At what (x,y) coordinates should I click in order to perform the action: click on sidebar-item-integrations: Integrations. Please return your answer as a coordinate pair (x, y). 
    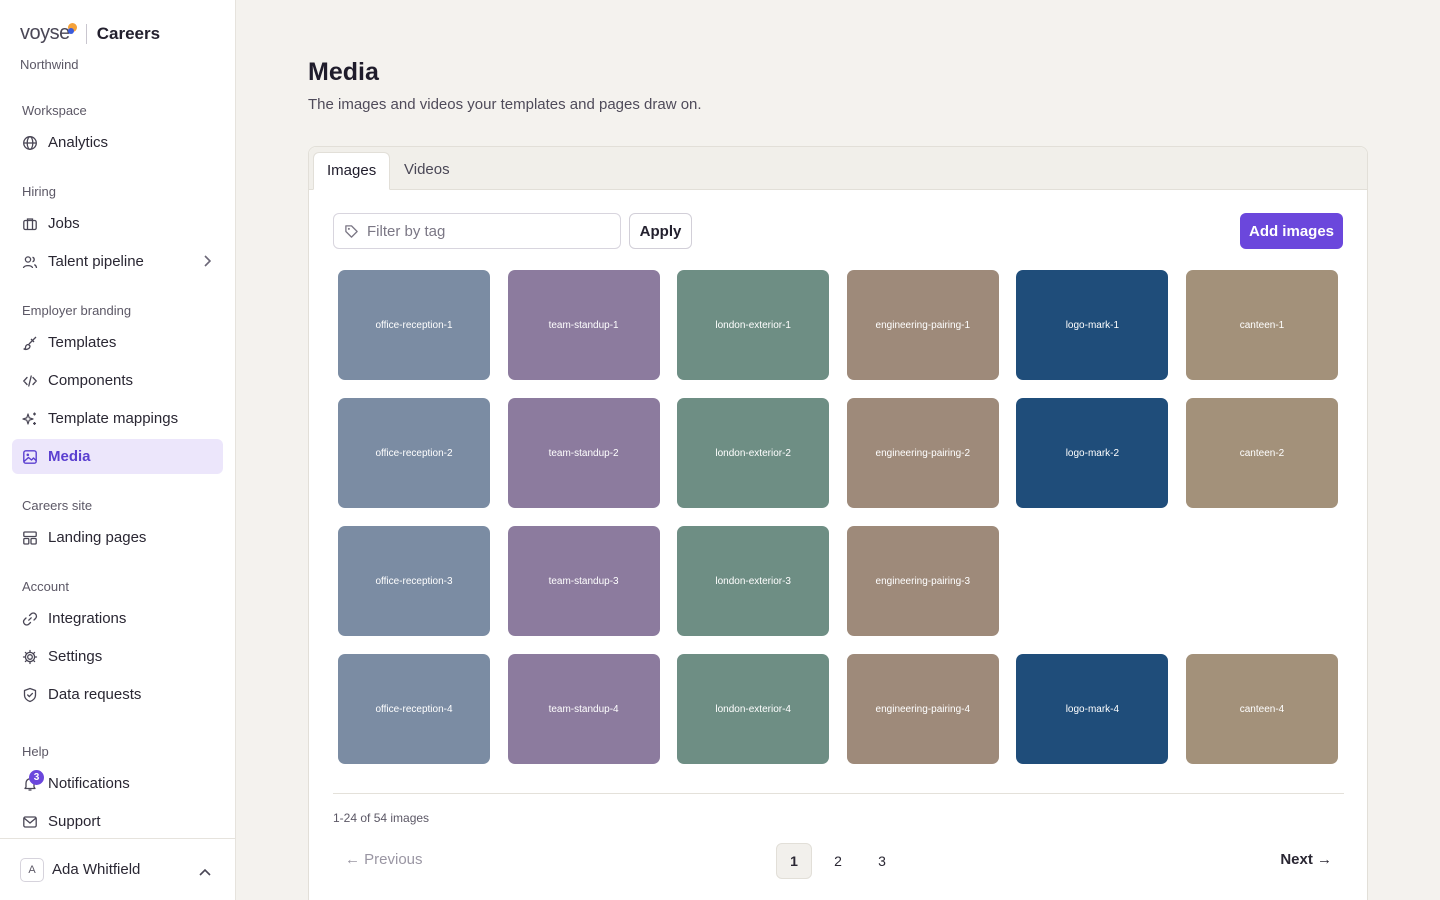
    Looking at the image, I should click on (117, 618).